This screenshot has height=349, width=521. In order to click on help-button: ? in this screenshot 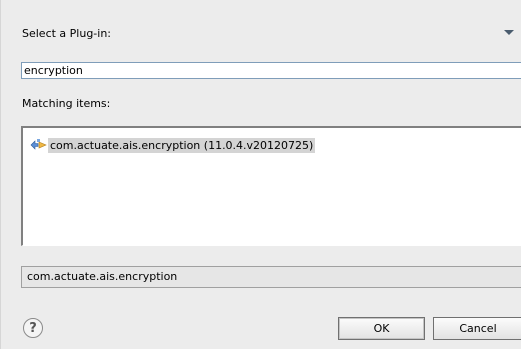, I will do `click(33, 328)`.